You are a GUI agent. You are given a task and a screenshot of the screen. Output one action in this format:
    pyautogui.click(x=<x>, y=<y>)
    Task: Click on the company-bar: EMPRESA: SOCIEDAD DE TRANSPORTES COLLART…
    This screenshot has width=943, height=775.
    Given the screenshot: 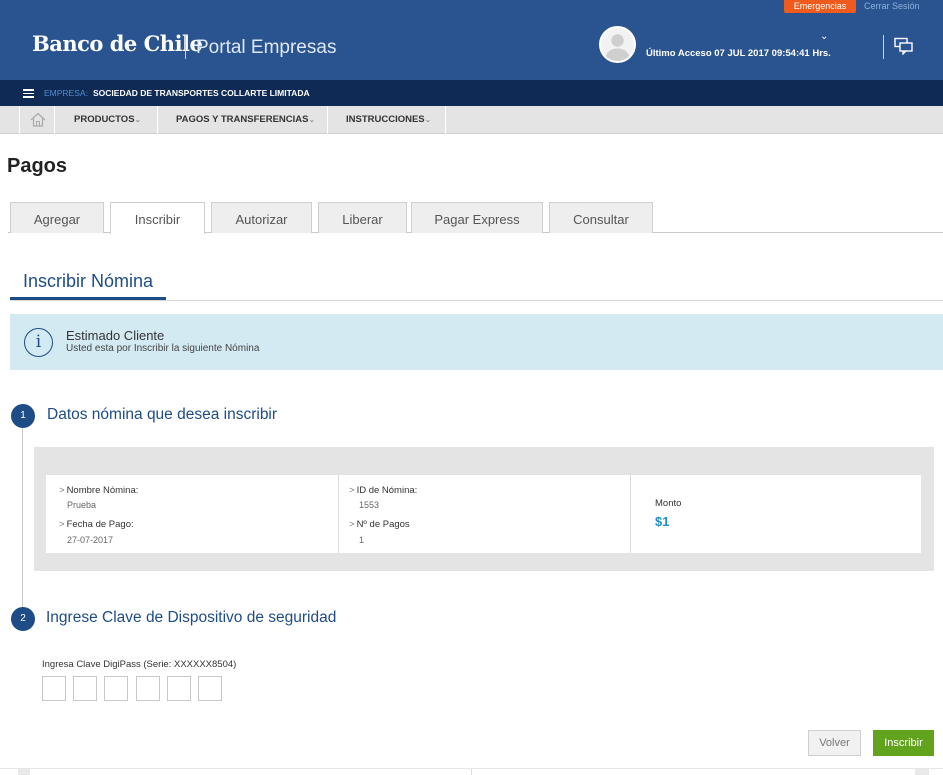 What is the action you would take?
    pyautogui.click(x=471, y=93)
    